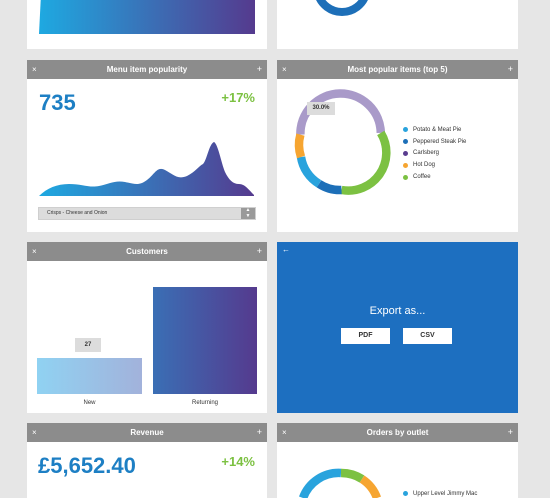  What do you see at coordinates (321, 108) in the screenshot?
I see `donut-tooltip: 30.0%` at bounding box center [321, 108].